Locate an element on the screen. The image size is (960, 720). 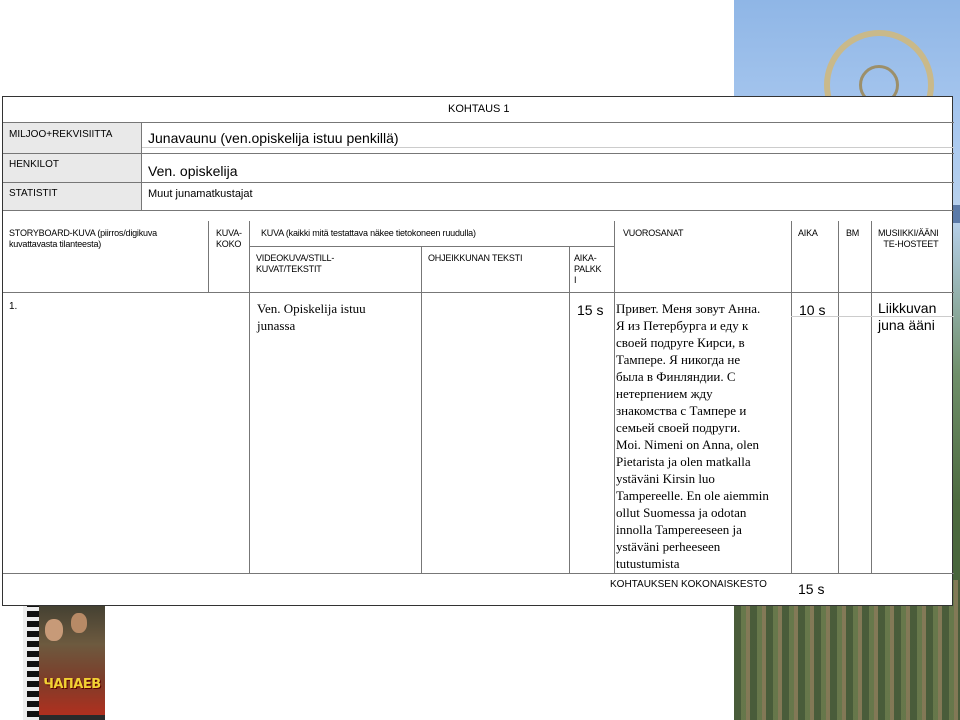
chapaev-dvd-cover: ЧАПАЕВ is located at coordinates (64, 655).